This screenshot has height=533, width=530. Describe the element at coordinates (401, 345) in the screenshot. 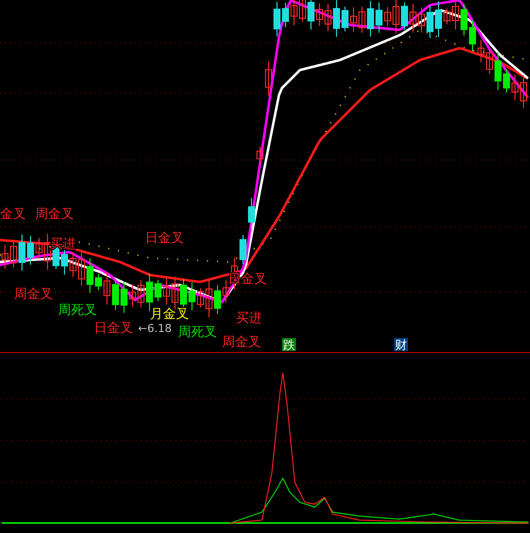

I see `marker-tag: 财` at that location.